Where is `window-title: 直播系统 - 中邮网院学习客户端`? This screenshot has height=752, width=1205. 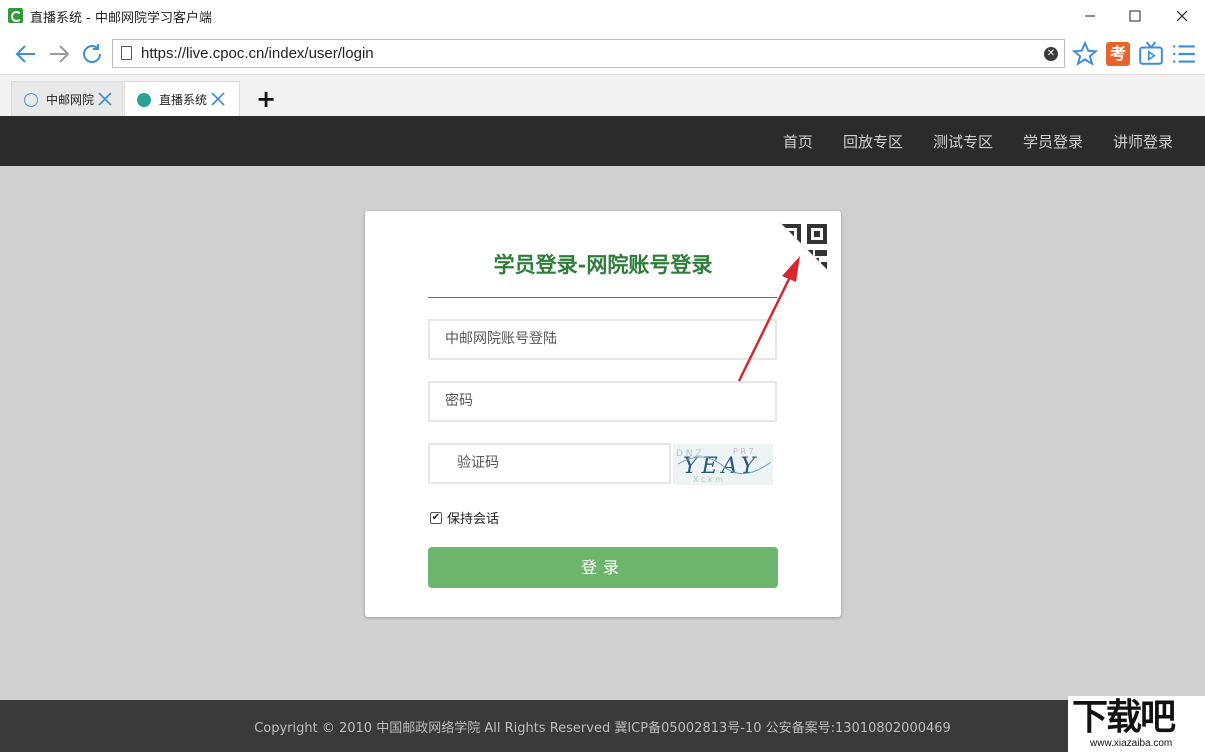
window-title: 直播系统 - 中邮网院学习客户端 is located at coordinates (121, 16).